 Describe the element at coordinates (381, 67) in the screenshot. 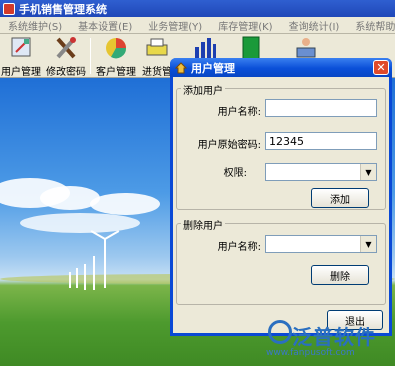

I see `close-button: ✕` at that location.